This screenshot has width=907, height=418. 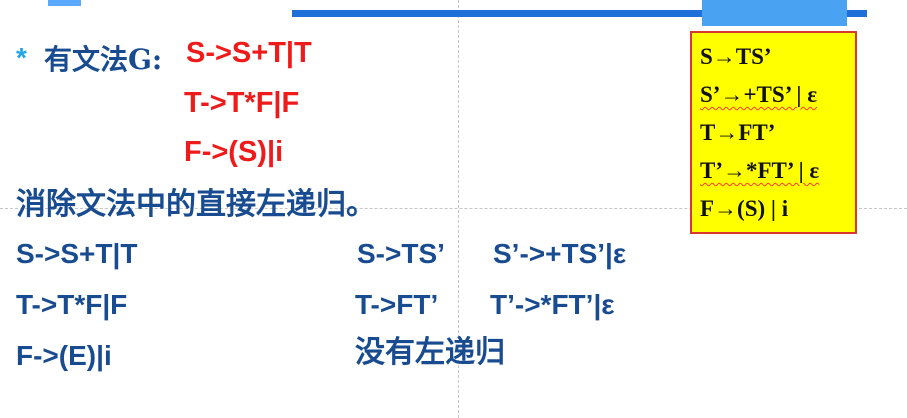 What do you see at coordinates (77, 253) in the screenshot?
I see `left-rule-s: S->S+T|T` at bounding box center [77, 253].